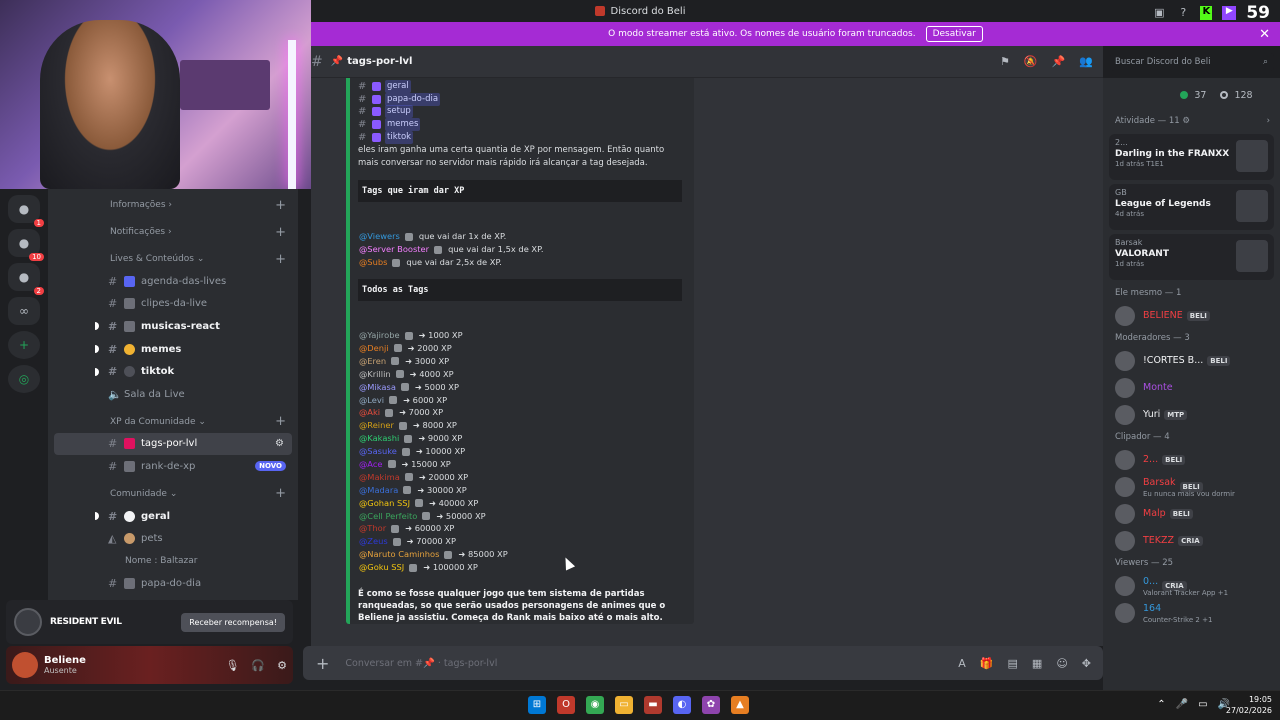 The height and width of the screenshot is (720, 1280). What do you see at coordinates (1086, 61) in the screenshot?
I see `members-icon: 👥` at bounding box center [1086, 61].